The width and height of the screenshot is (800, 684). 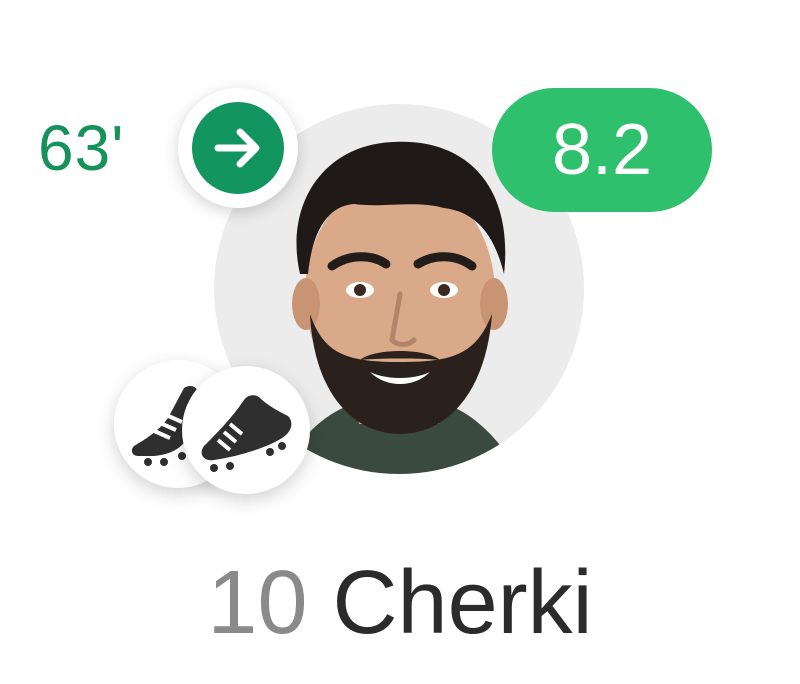 What do you see at coordinates (462, 603) in the screenshot?
I see `player-name: Cherki` at bounding box center [462, 603].